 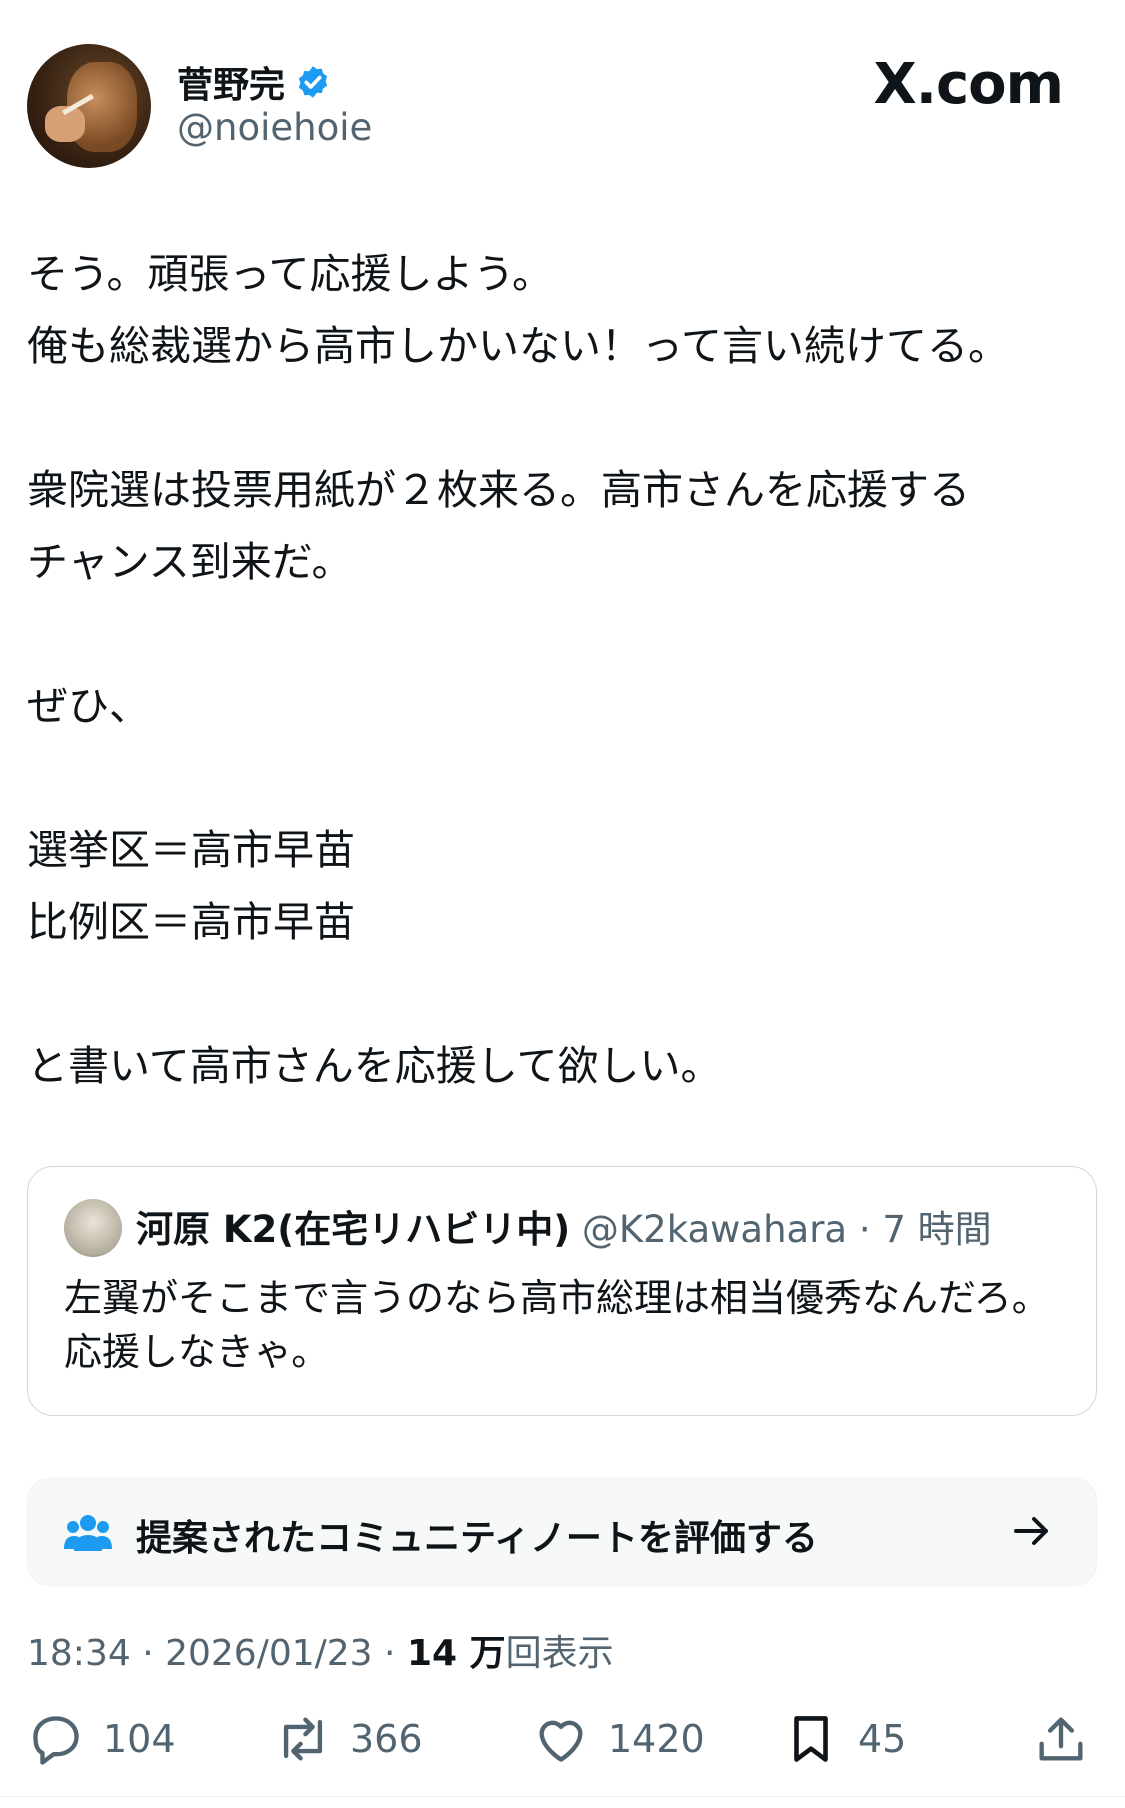 What do you see at coordinates (139, 1739) in the screenshot?
I see `reply-count: 104` at bounding box center [139, 1739].